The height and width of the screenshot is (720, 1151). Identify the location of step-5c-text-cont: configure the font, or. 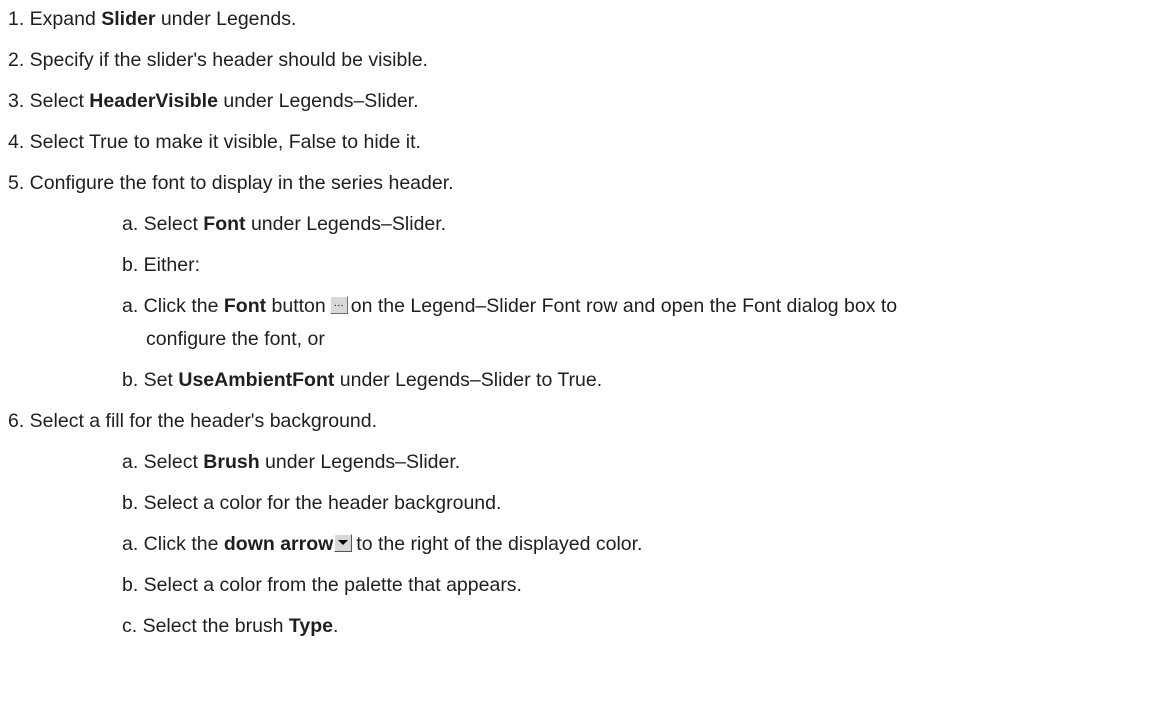
(235, 339).